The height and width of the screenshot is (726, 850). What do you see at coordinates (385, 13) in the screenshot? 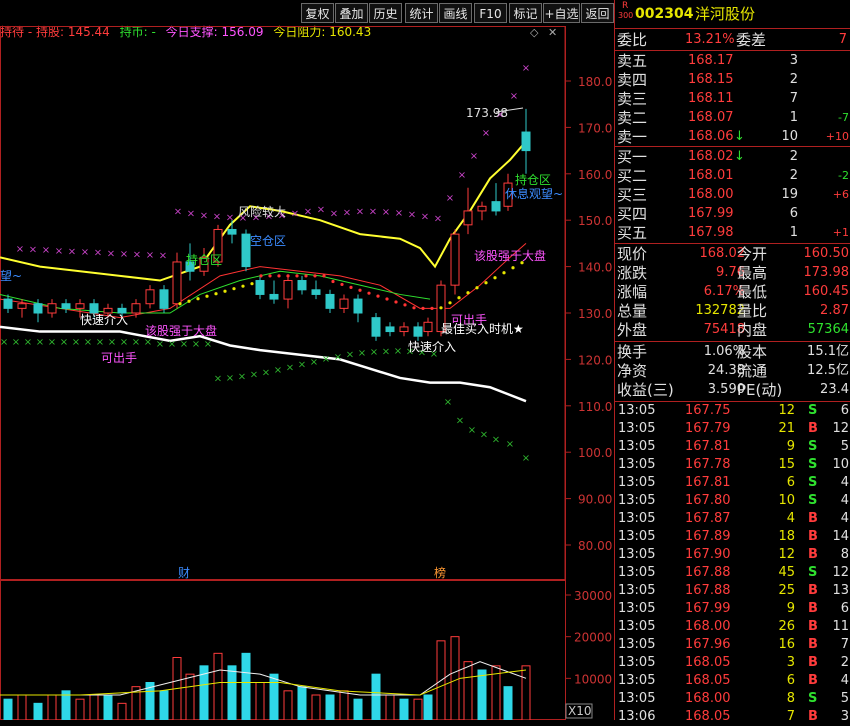
I see `history-button: 历史` at bounding box center [385, 13].